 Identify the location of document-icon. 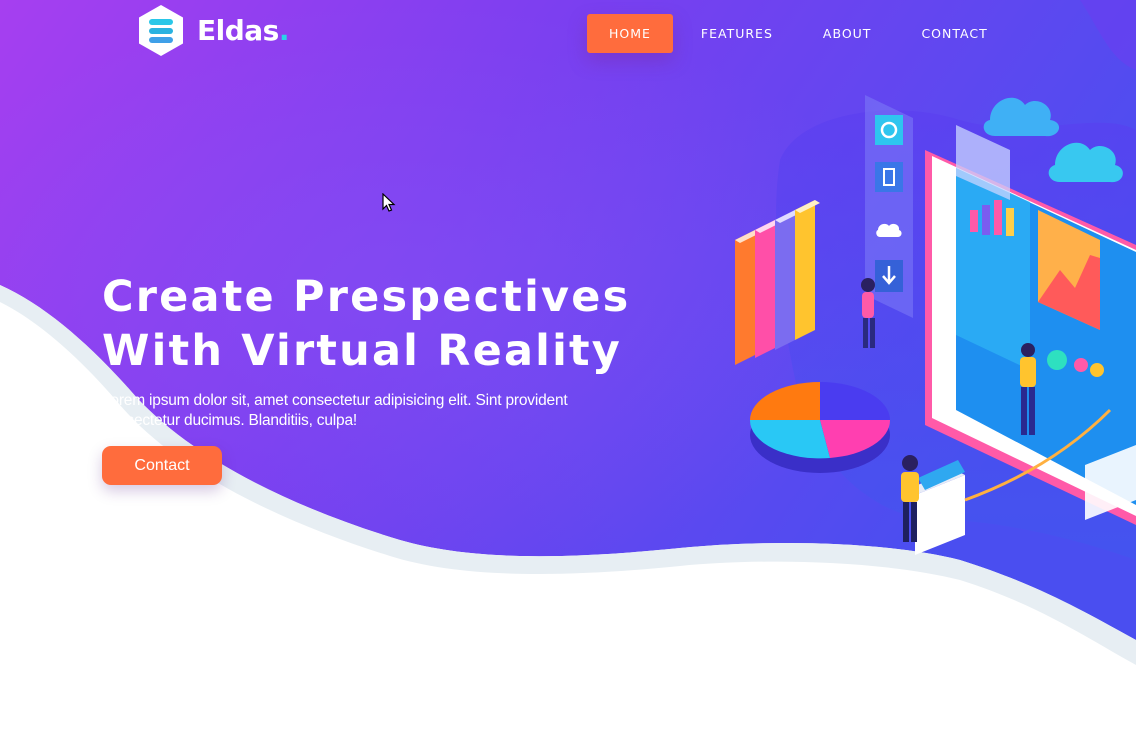
(889, 177).